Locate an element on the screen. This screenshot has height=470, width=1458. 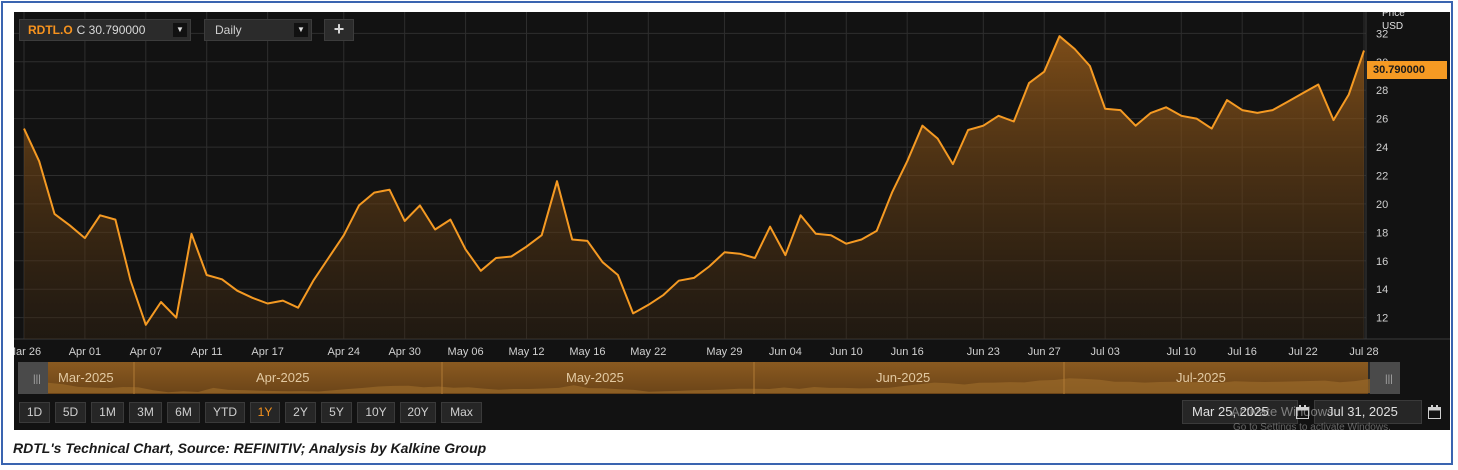
calendar-icon is located at coordinates (1434, 412).